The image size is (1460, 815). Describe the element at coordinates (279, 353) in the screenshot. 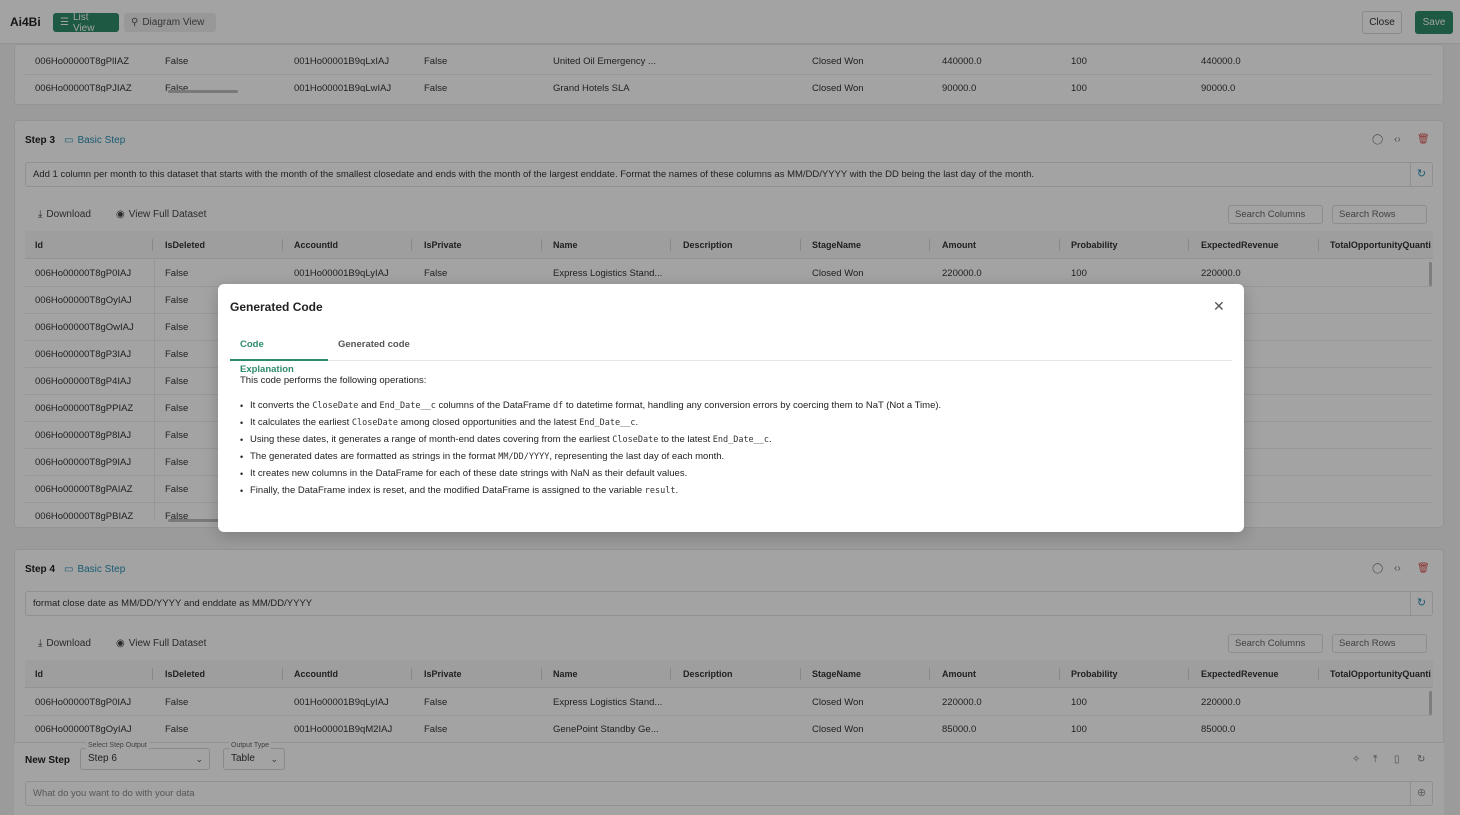

I see `tab-code-explanation: Code Explanation` at that location.